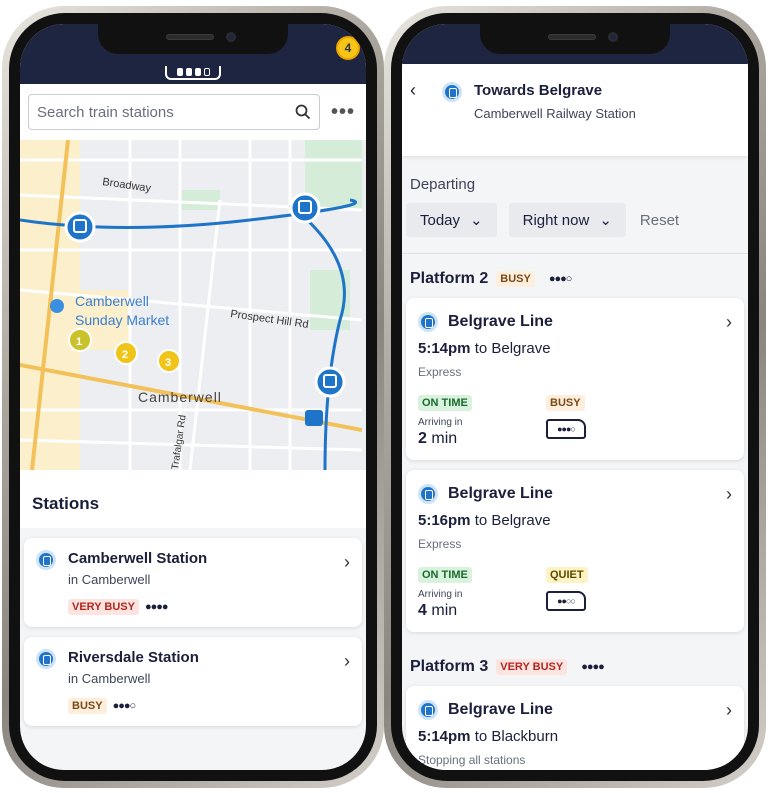 The height and width of the screenshot is (793, 768). I want to click on cluster-marker: 2, so click(126, 353).